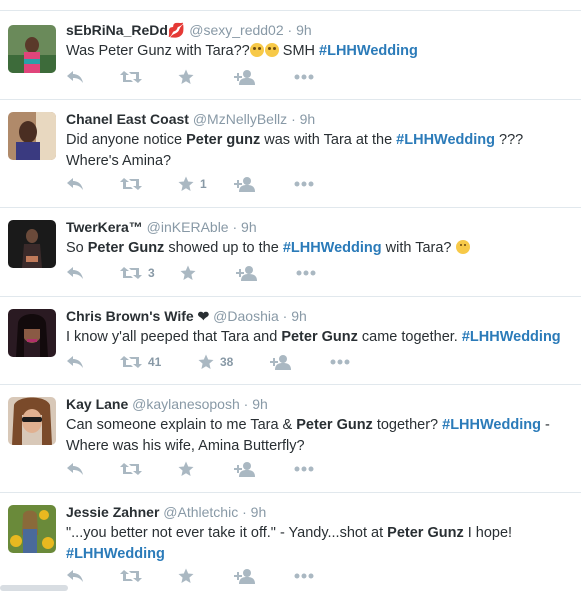 This screenshot has height=591, width=581. I want to click on favorite-button: 1, so click(206, 184).